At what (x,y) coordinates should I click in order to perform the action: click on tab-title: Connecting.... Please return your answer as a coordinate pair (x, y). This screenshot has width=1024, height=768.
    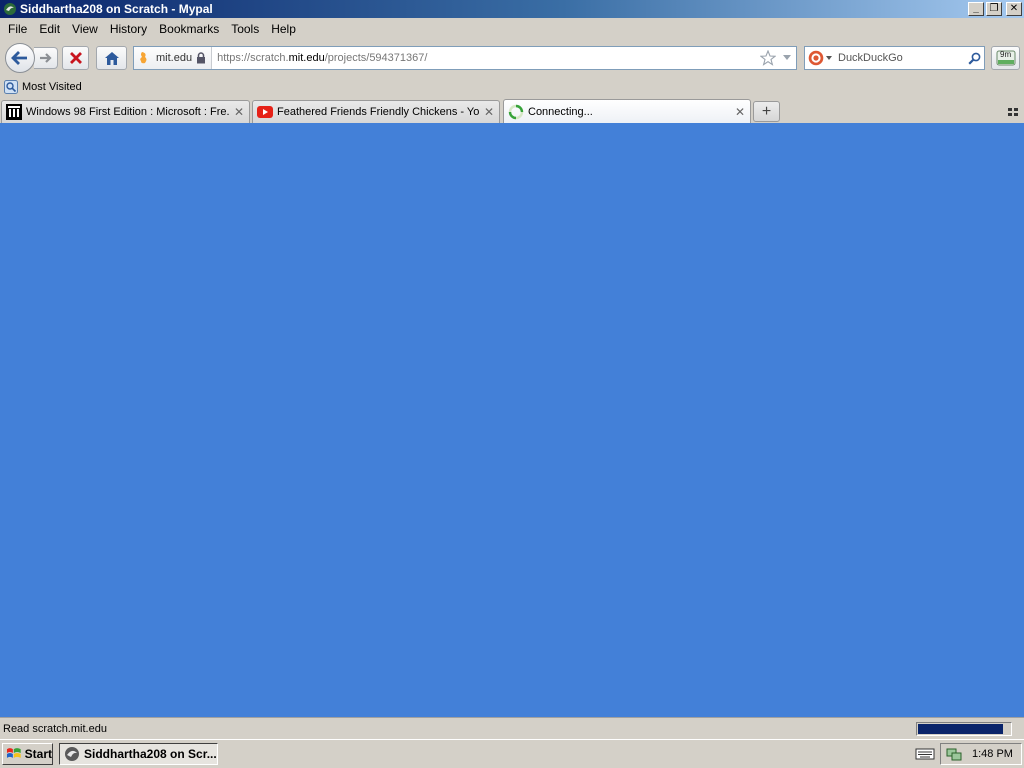
    Looking at the image, I should click on (560, 111).